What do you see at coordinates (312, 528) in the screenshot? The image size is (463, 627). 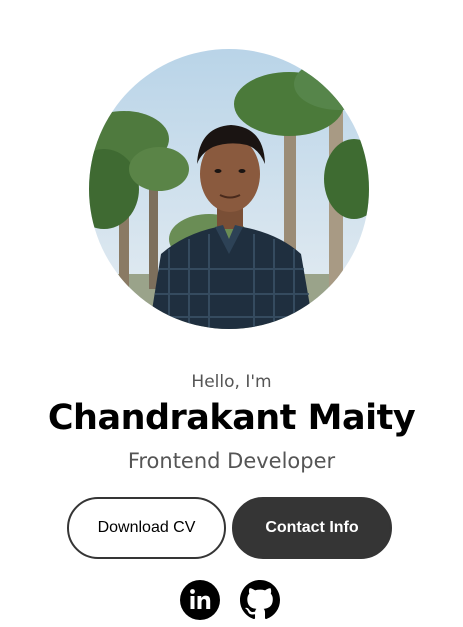 I see `contact-info-button: Contact Info` at bounding box center [312, 528].